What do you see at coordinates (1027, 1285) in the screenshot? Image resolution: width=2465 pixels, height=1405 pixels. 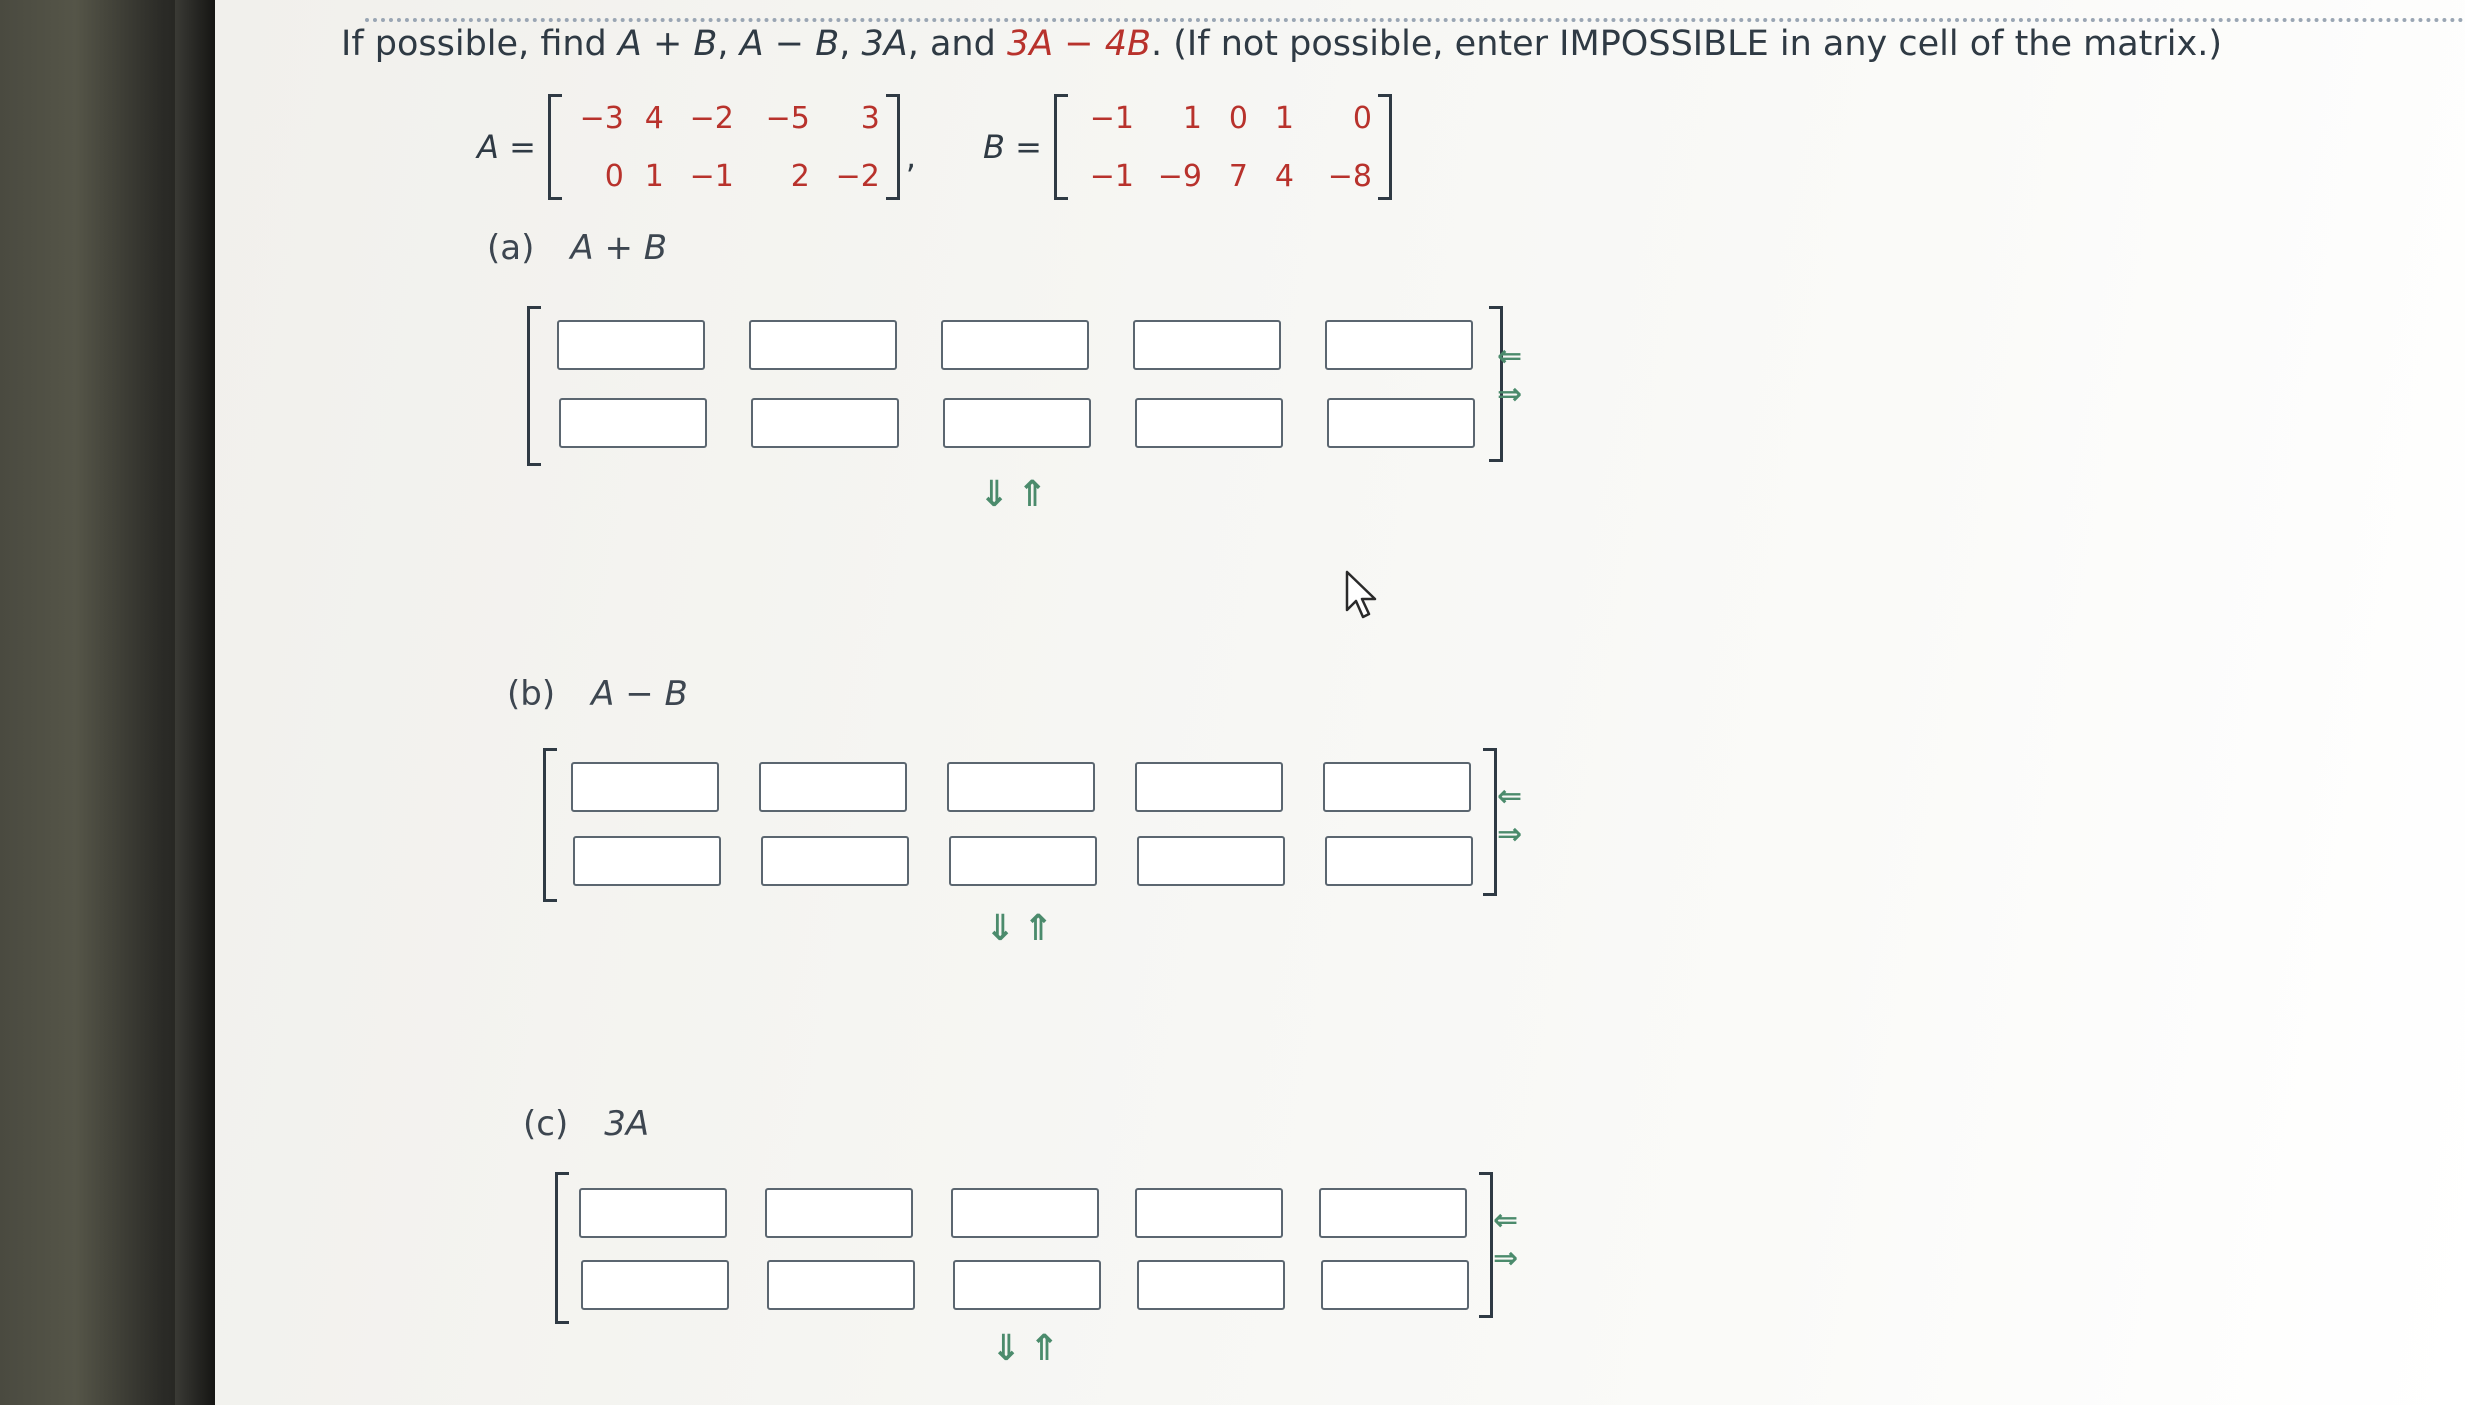 I see `part-c-cell-r2c3` at bounding box center [1027, 1285].